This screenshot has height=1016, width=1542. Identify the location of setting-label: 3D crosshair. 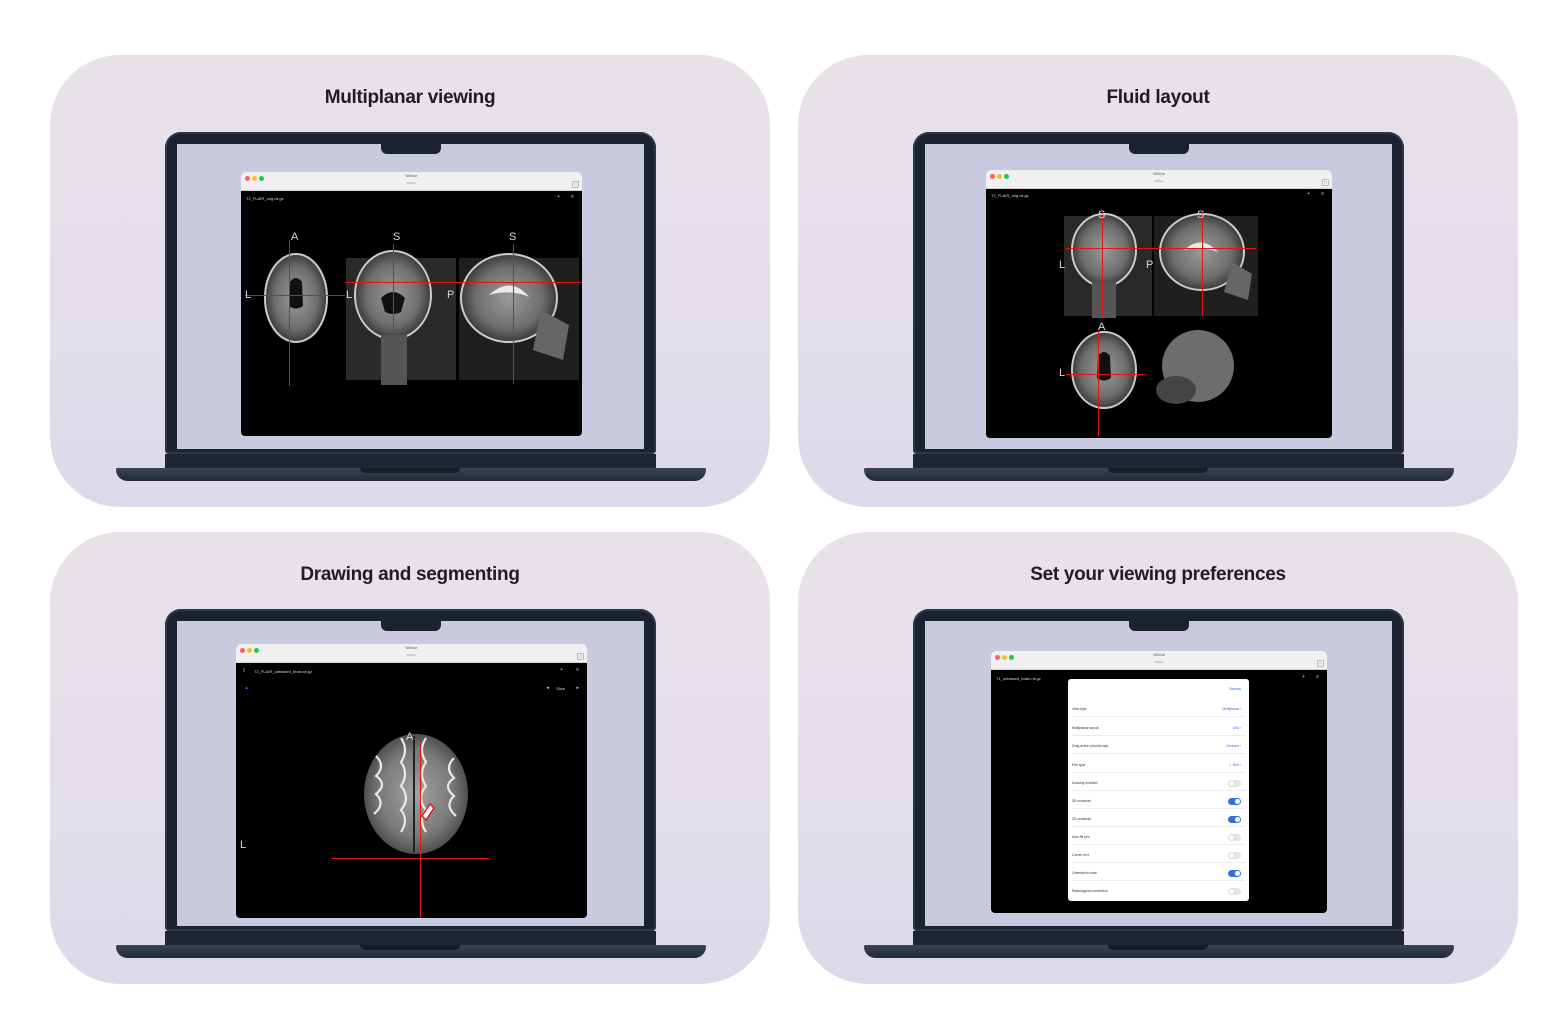
(1082, 801).